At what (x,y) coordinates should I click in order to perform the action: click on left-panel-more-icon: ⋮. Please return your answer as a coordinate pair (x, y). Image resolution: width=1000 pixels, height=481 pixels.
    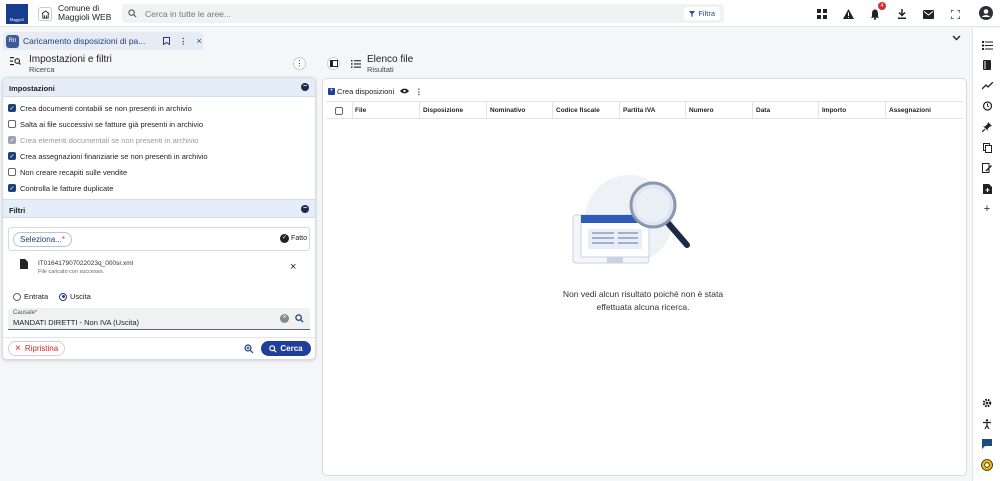
    Looking at the image, I should click on (299, 63).